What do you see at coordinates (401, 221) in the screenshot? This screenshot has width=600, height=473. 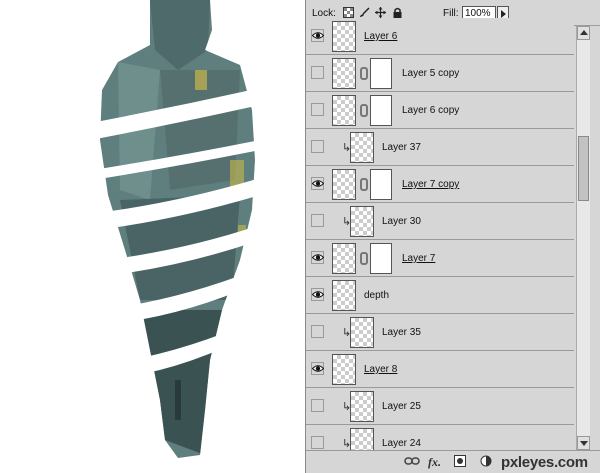 I see `layer-name: Layer 30` at bounding box center [401, 221].